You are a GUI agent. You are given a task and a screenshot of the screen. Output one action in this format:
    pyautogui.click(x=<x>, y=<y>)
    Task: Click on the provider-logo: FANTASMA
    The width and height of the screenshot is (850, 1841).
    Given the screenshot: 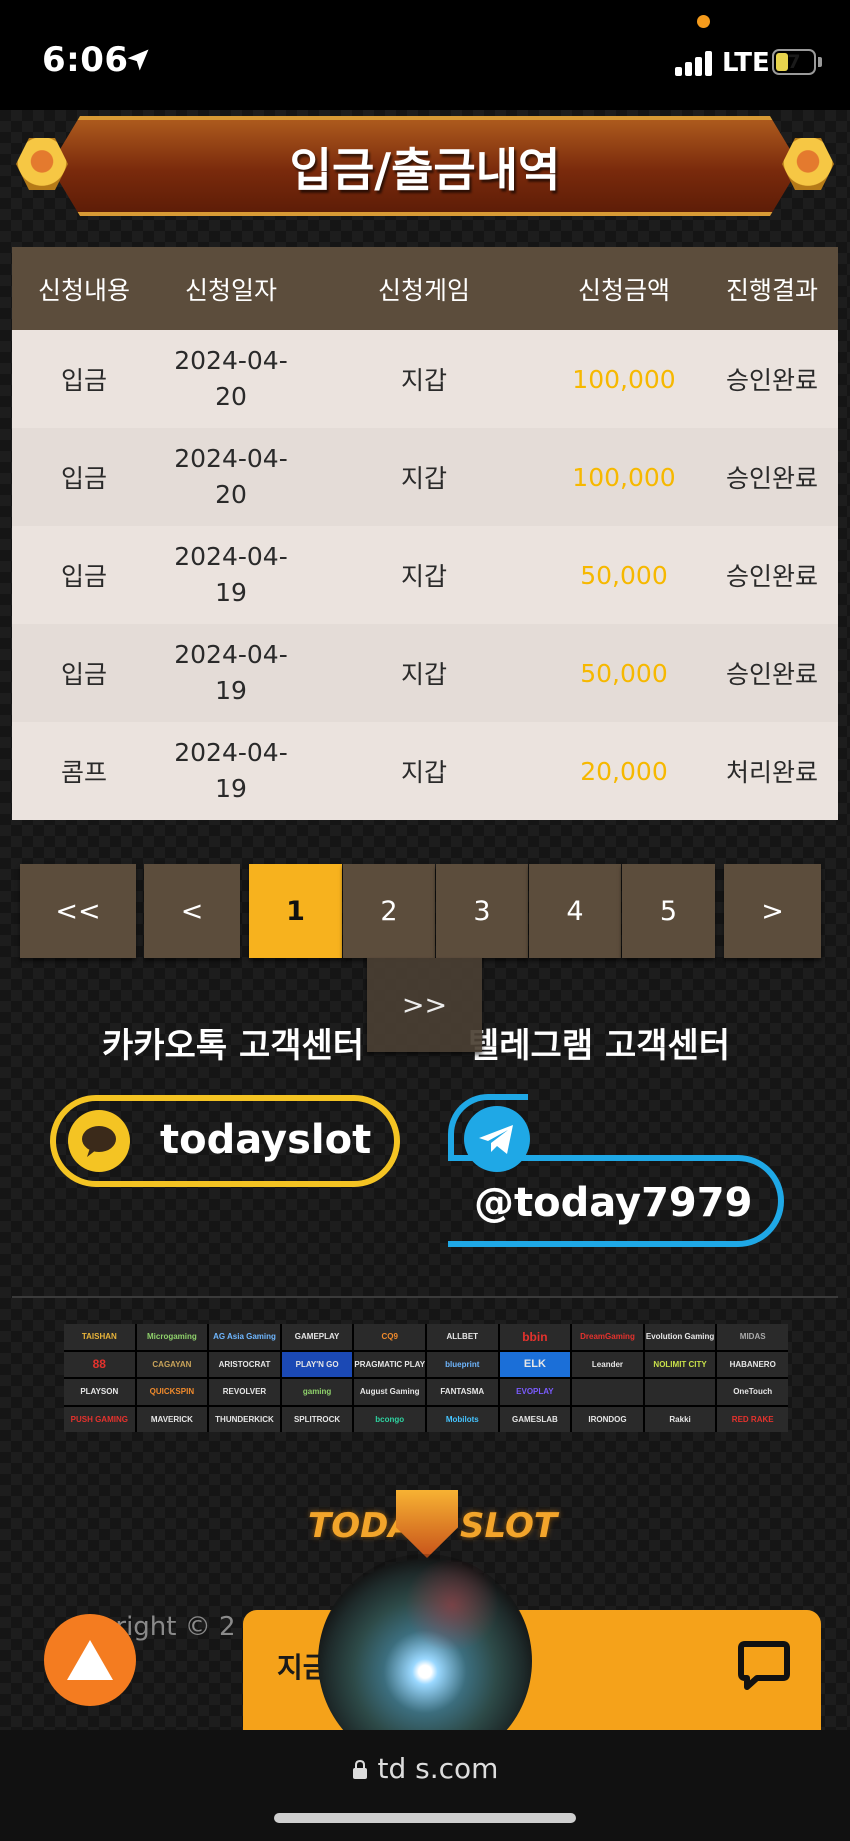 What is the action you would take?
    pyautogui.click(x=462, y=1392)
    